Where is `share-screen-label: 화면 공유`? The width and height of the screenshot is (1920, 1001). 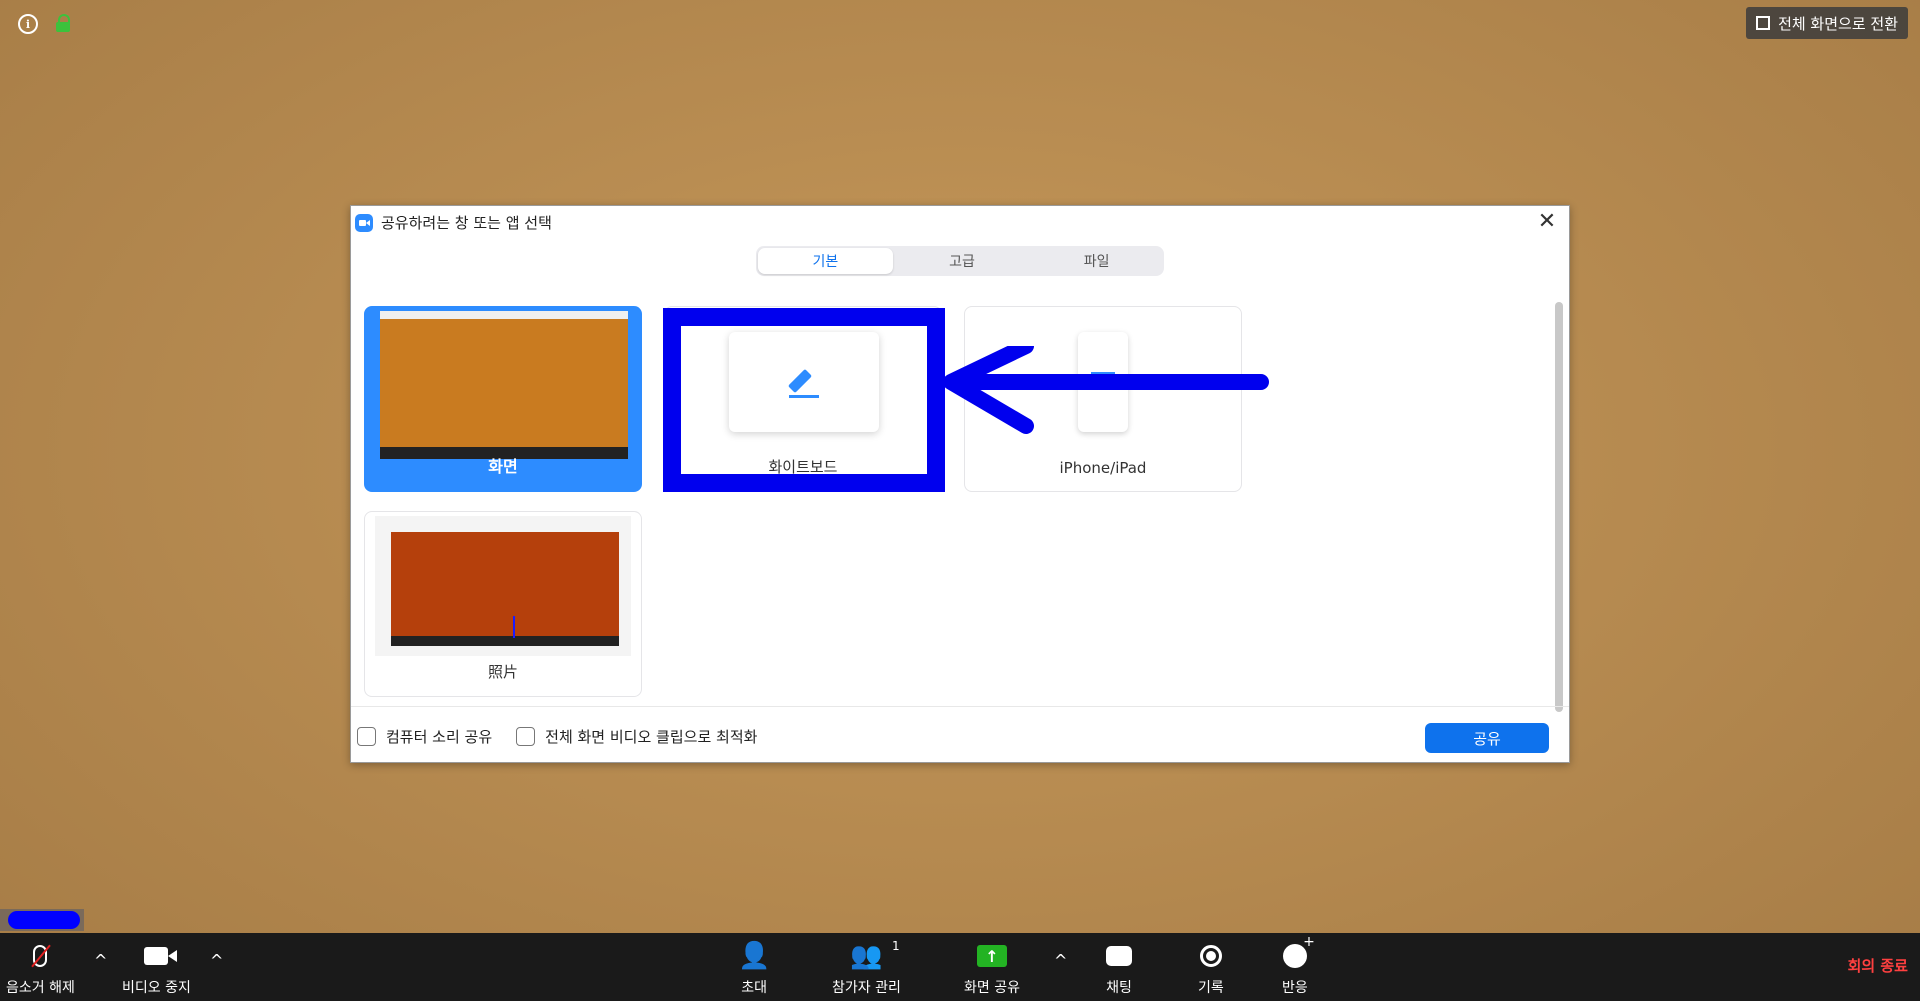
share-screen-label: 화면 공유 is located at coordinates (992, 988).